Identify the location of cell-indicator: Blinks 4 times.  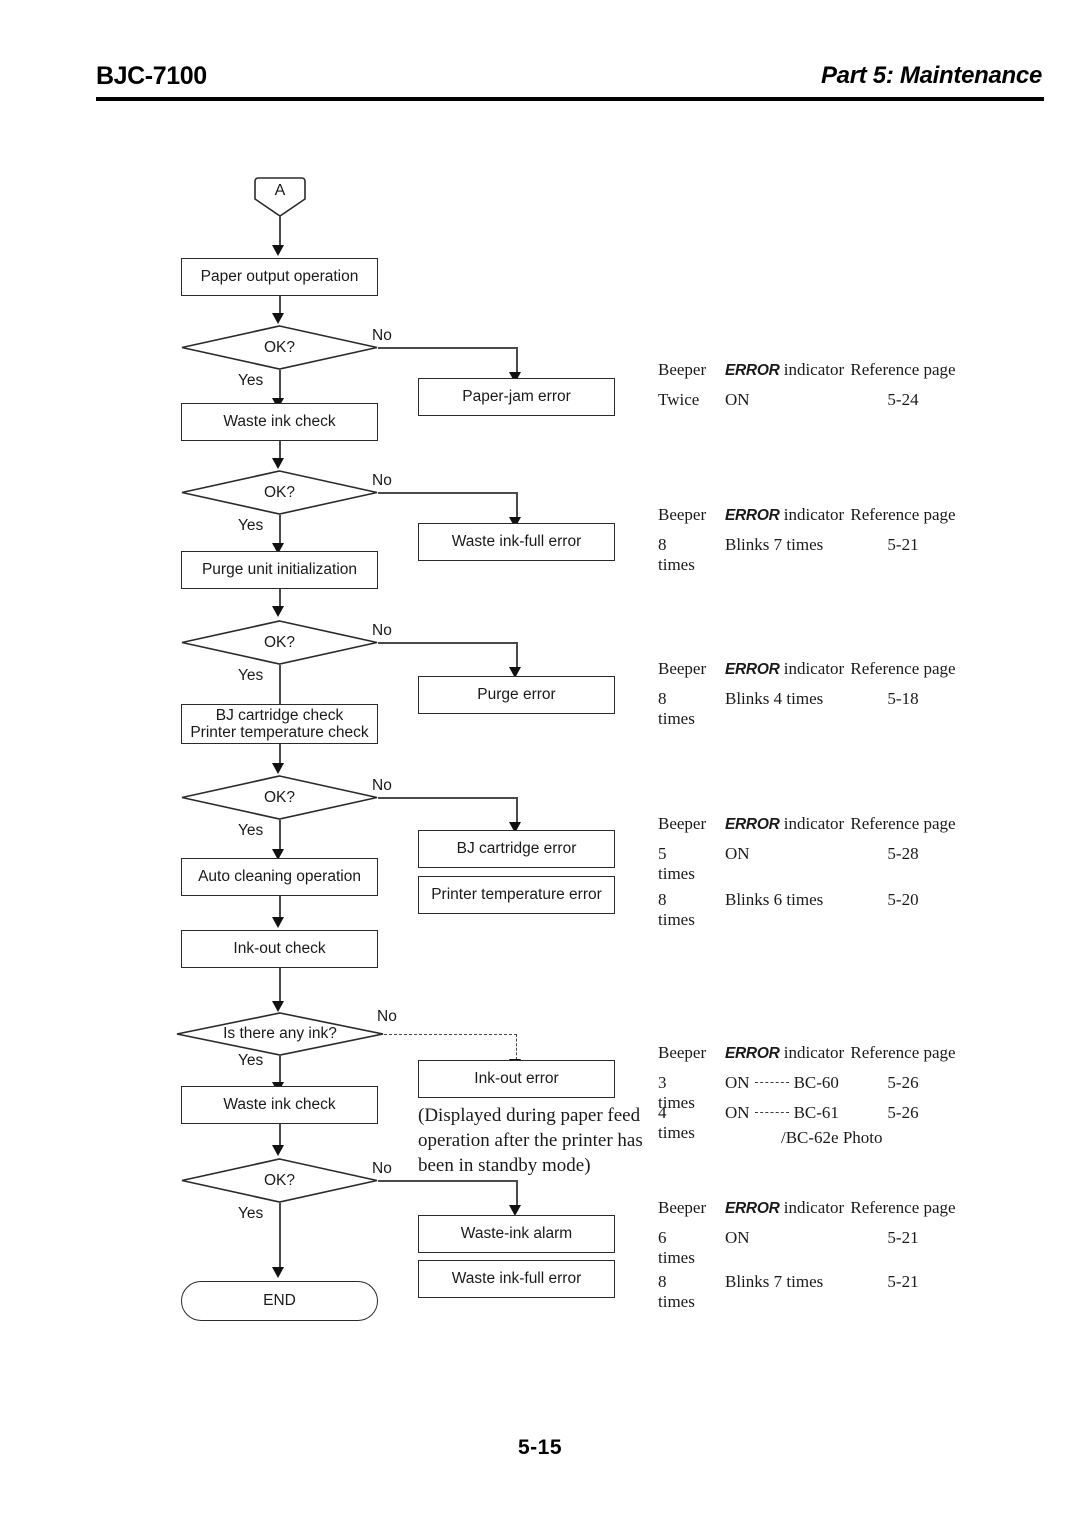
(774, 698).